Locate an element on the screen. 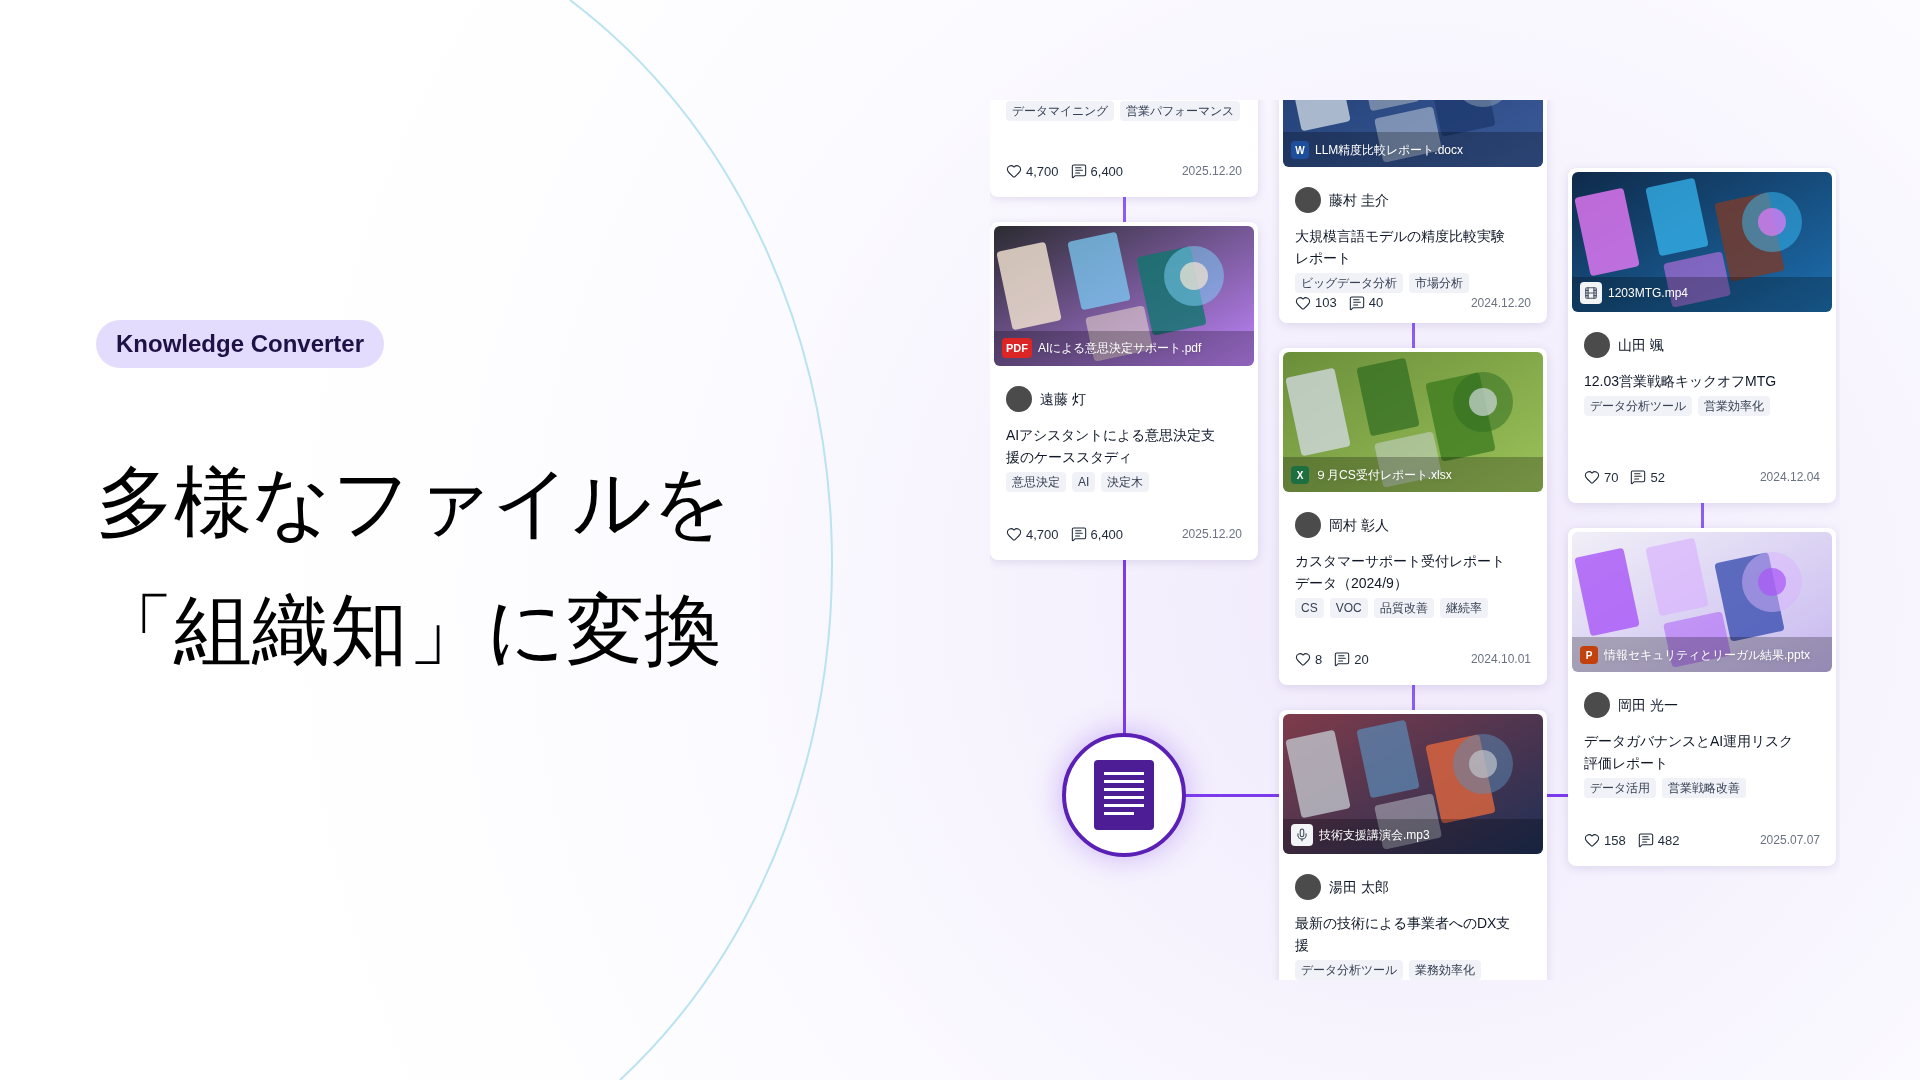 This screenshot has height=1080, width=1920. tag: CS is located at coordinates (1309, 608).